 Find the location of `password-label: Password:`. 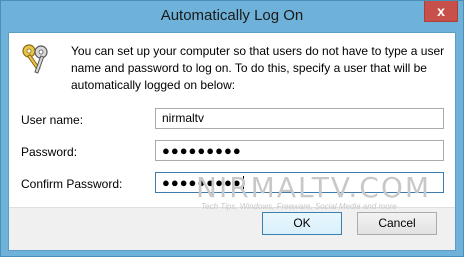

password-label: Password: is located at coordinates (49, 152).